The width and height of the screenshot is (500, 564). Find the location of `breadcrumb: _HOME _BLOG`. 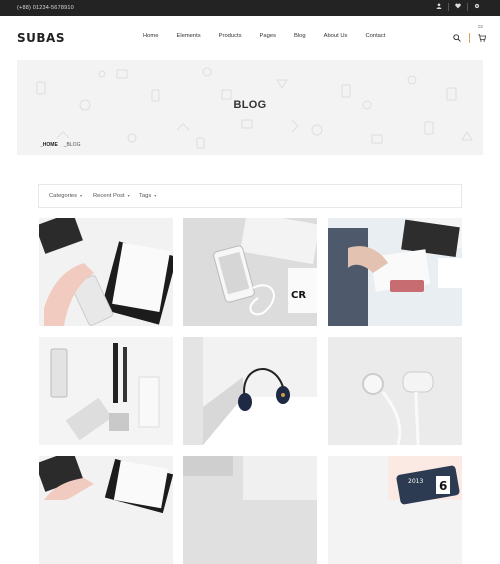

breadcrumb: _HOME _BLOG is located at coordinates (60, 145).